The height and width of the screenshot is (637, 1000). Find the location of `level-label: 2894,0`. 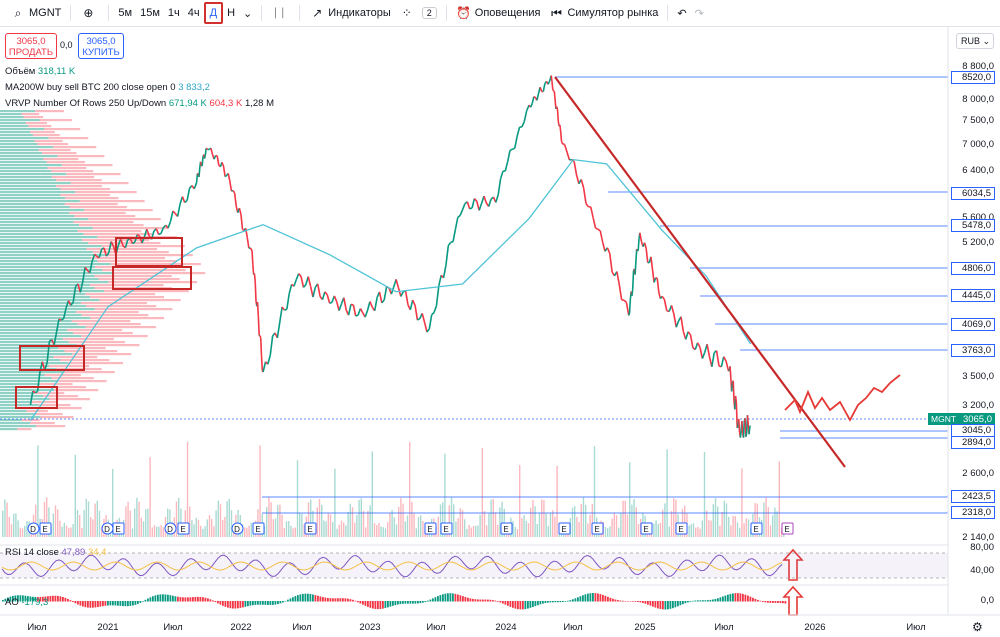

level-label: 2894,0 is located at coordinates (973, 442).